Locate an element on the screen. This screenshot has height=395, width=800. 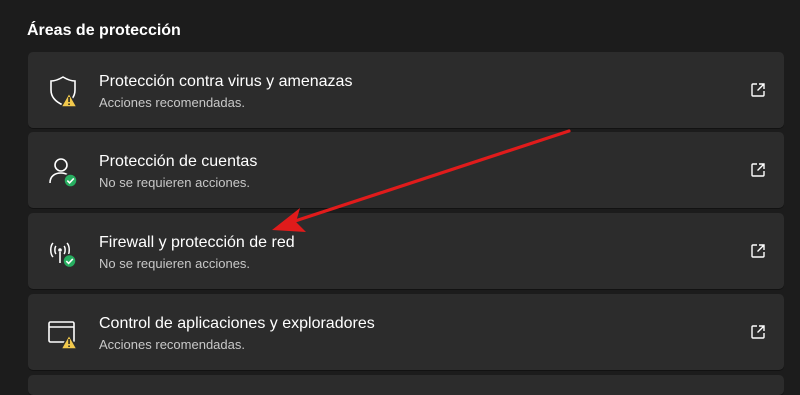
card-title: Protección contra virus y amenazas is located at coordinates (226, 81).